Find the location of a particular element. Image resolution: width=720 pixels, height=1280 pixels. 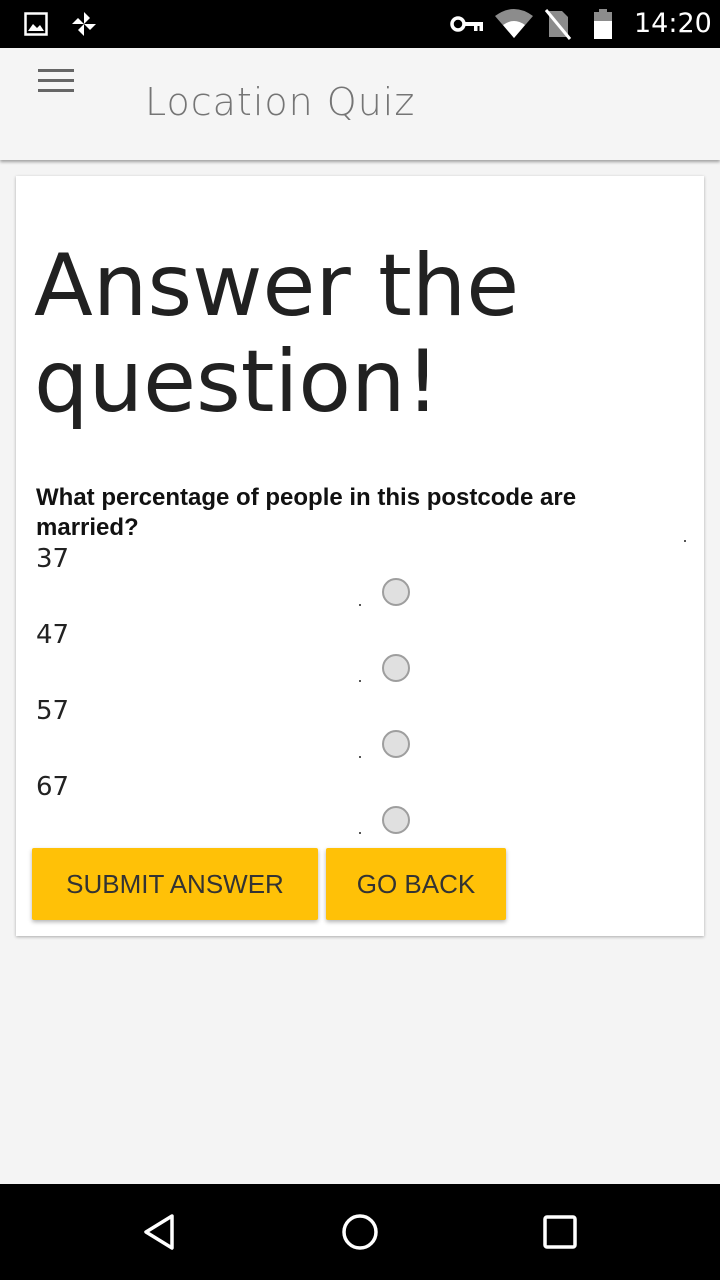

no-sim-icon is located at coordinates (558, 24).